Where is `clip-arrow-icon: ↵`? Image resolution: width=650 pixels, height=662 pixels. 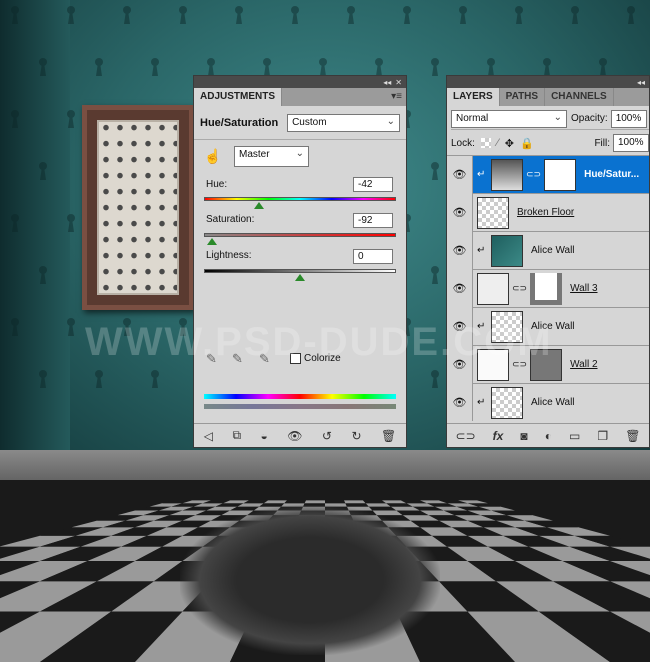 clip-arrow-icon: ↵ is located at coordinates (481, 250).